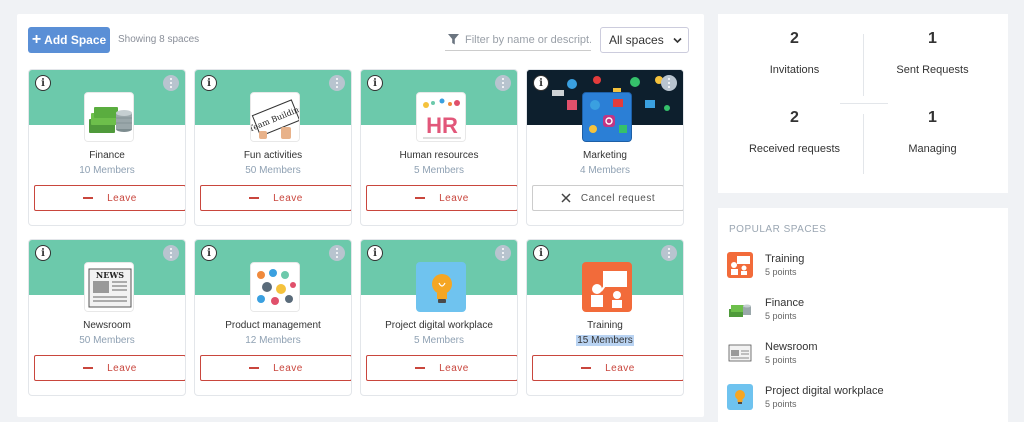 The image size is (1024, 422). Describe the element at coordinates (932, 132) in the screenshot. I see `managing-stat: 1 Managing` at that location.